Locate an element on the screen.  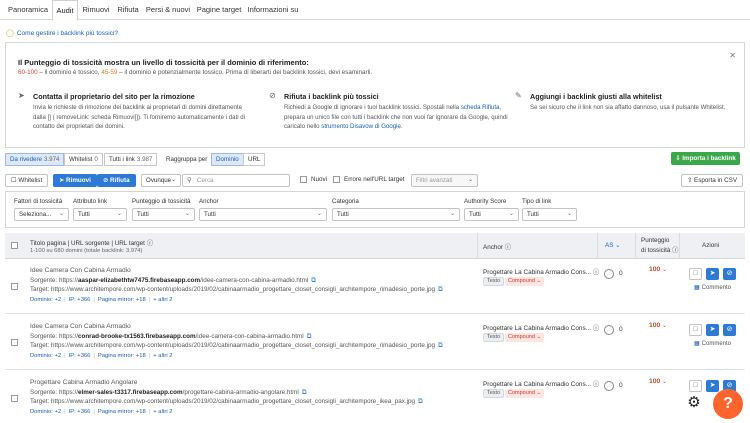
tag-text: Testo is located at coordinates (494, 337).